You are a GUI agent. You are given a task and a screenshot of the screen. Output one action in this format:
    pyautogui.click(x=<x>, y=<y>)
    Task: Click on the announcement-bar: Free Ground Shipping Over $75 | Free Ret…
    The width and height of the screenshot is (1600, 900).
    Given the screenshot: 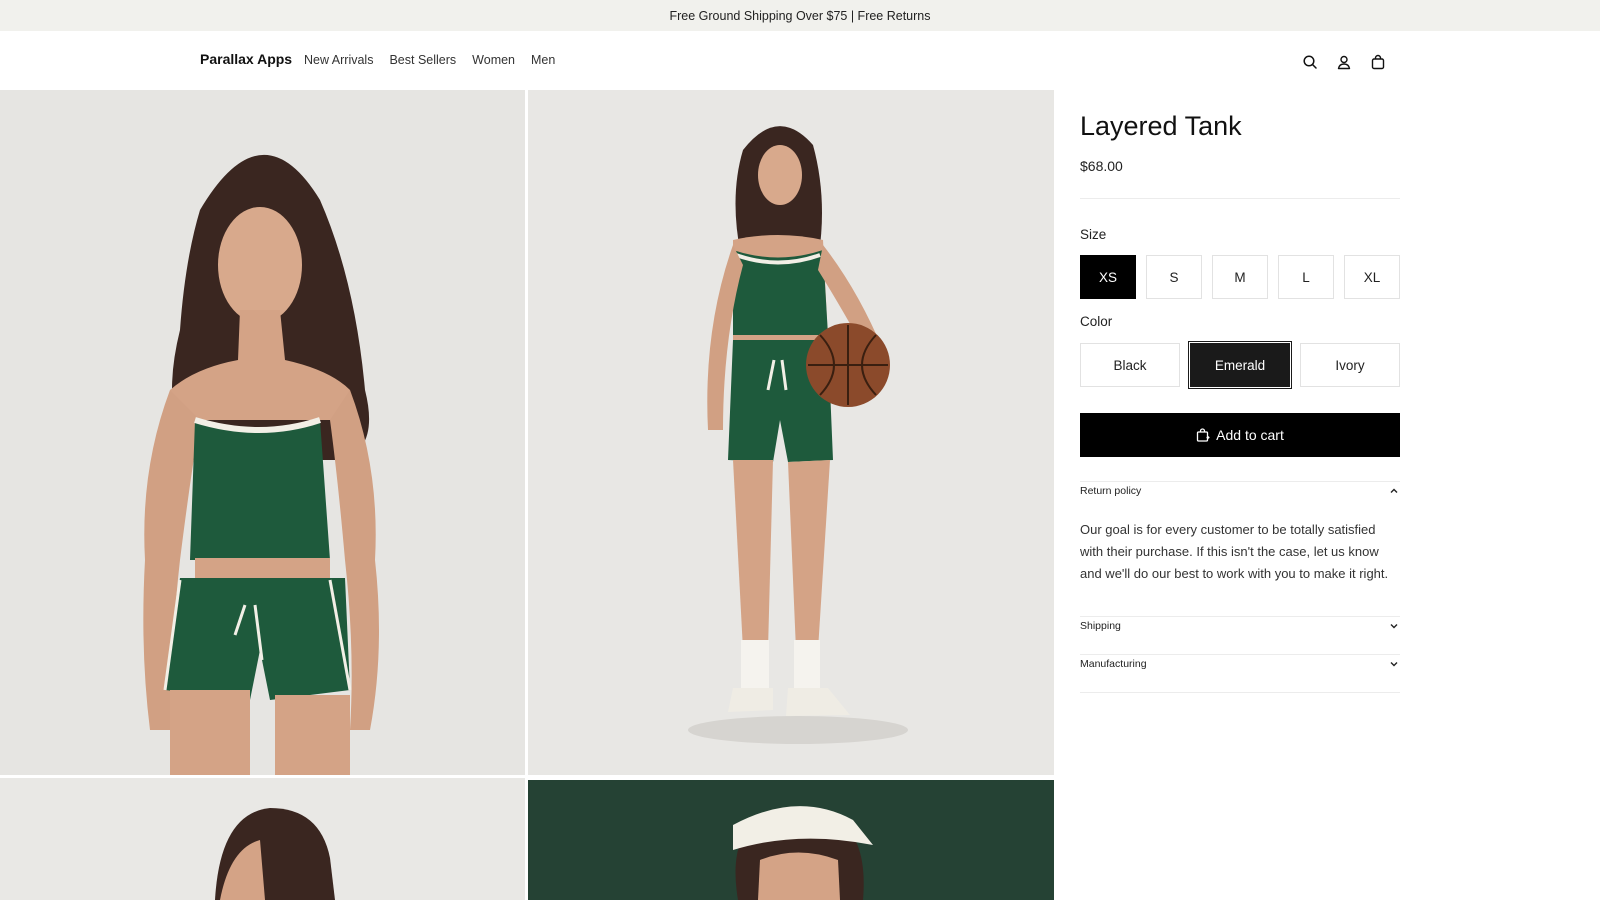 What is the action you would take?
    pyautogui.click(x=800, y=15)
    